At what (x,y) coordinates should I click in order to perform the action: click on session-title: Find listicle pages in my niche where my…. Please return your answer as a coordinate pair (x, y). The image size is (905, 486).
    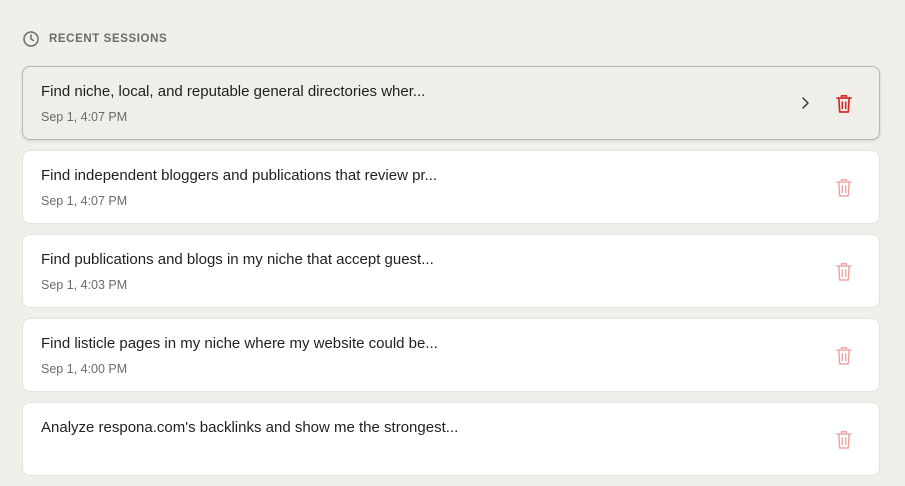
    Looking at the image, I should click on (239, 343).